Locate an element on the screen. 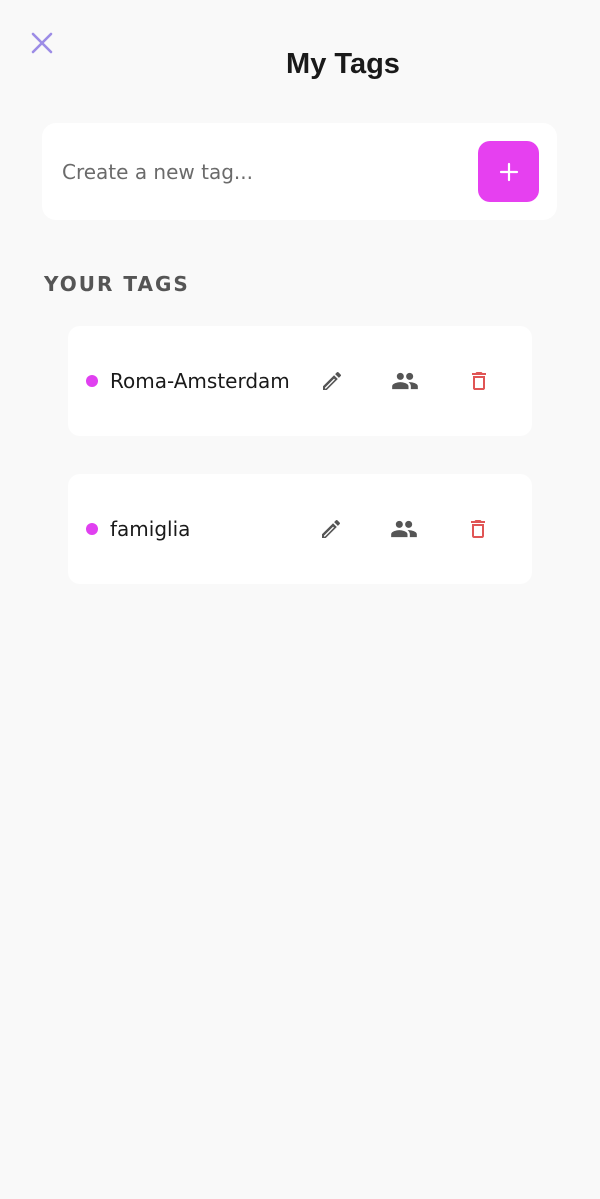  create-tag-input is located at coordinates (270, 171).